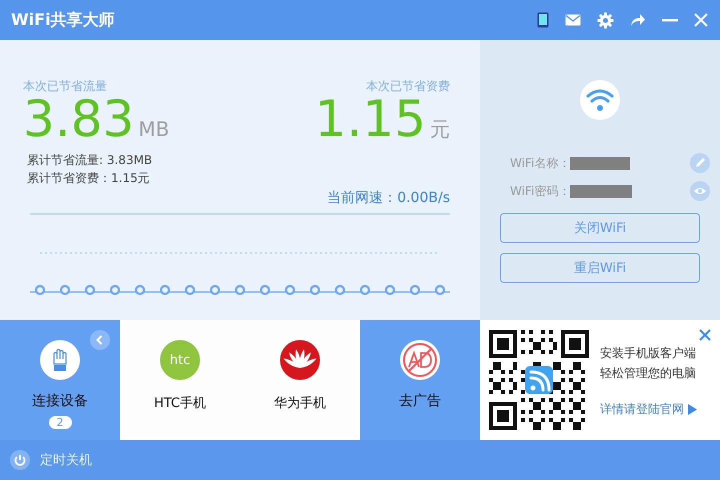 Image resolution: width=720 pixels, height=480 pixels. I want to click on shortcut-tile: 去广告, so click(420, 380).